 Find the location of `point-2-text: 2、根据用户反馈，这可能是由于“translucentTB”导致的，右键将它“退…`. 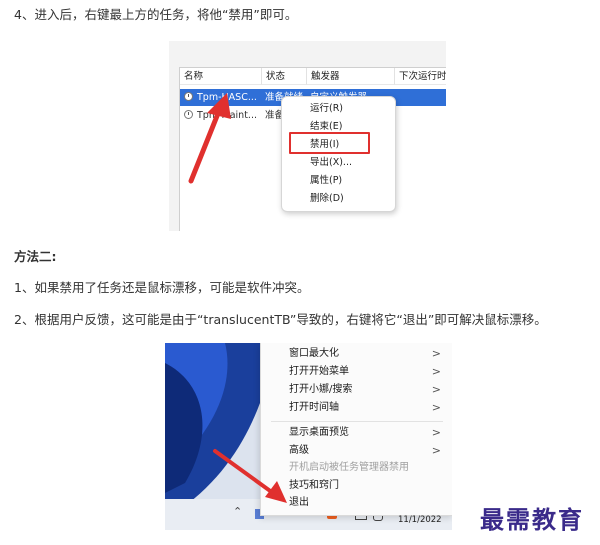

point-2-text: 2、根据用户反馈，这可能是由于“translucentTB”导致的，右键将它“退… is located at coordinates (280, 319).